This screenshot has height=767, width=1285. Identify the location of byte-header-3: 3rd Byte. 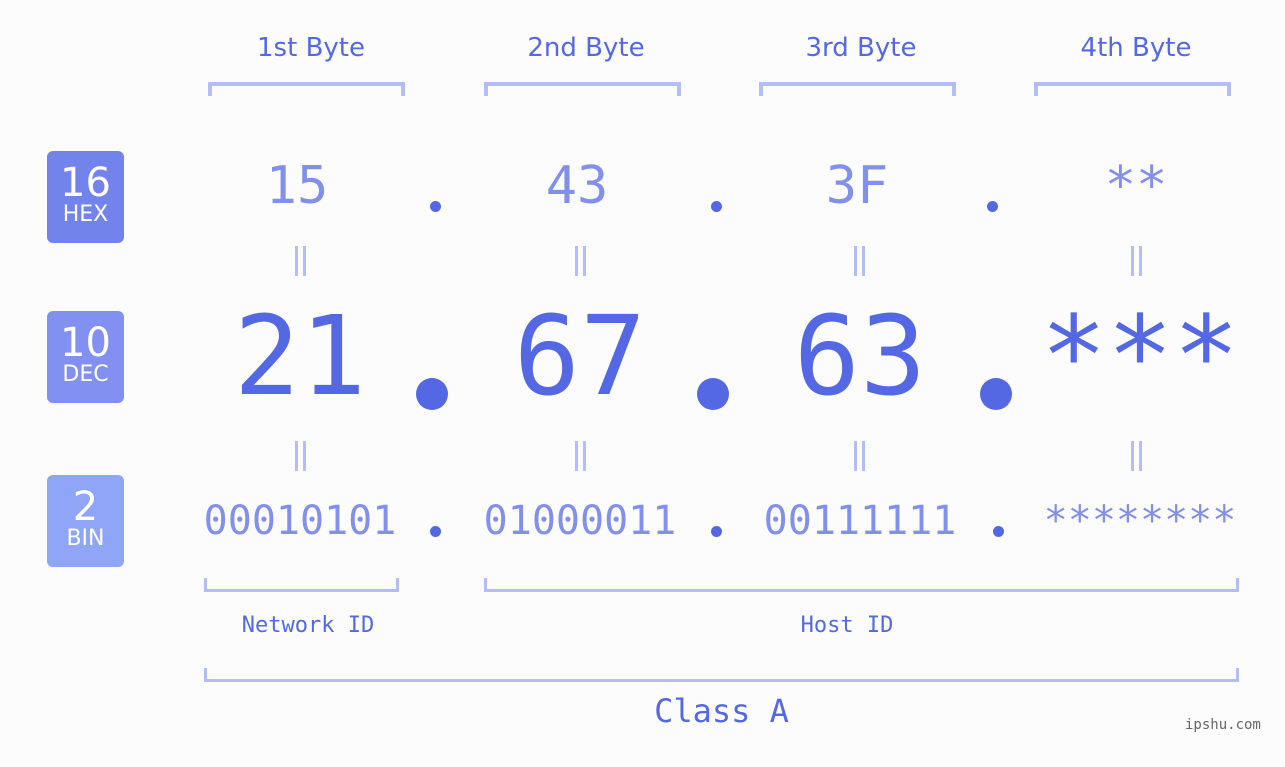
(861, 48).